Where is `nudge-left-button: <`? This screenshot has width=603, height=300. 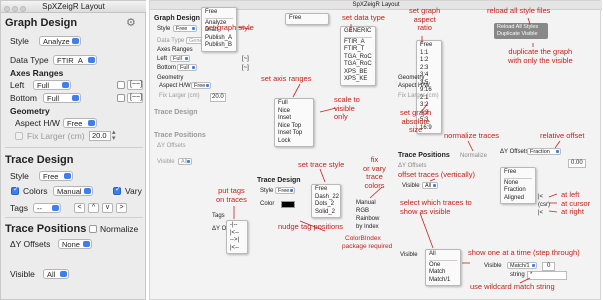 nudge-left-button: < is located at coordinates (79, 208).